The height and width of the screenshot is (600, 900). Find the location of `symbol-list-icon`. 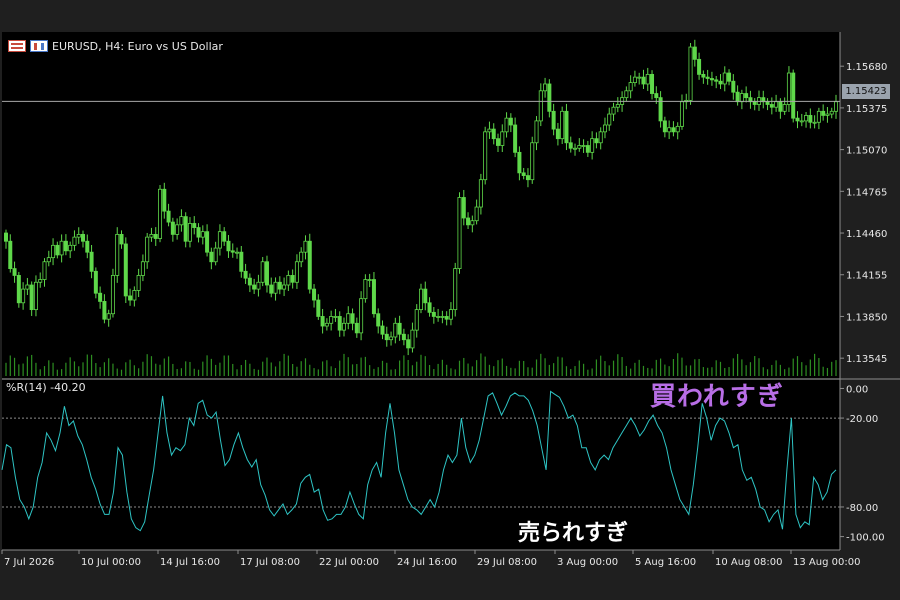

symbol-list-icon is located at coordinates (17, 46).